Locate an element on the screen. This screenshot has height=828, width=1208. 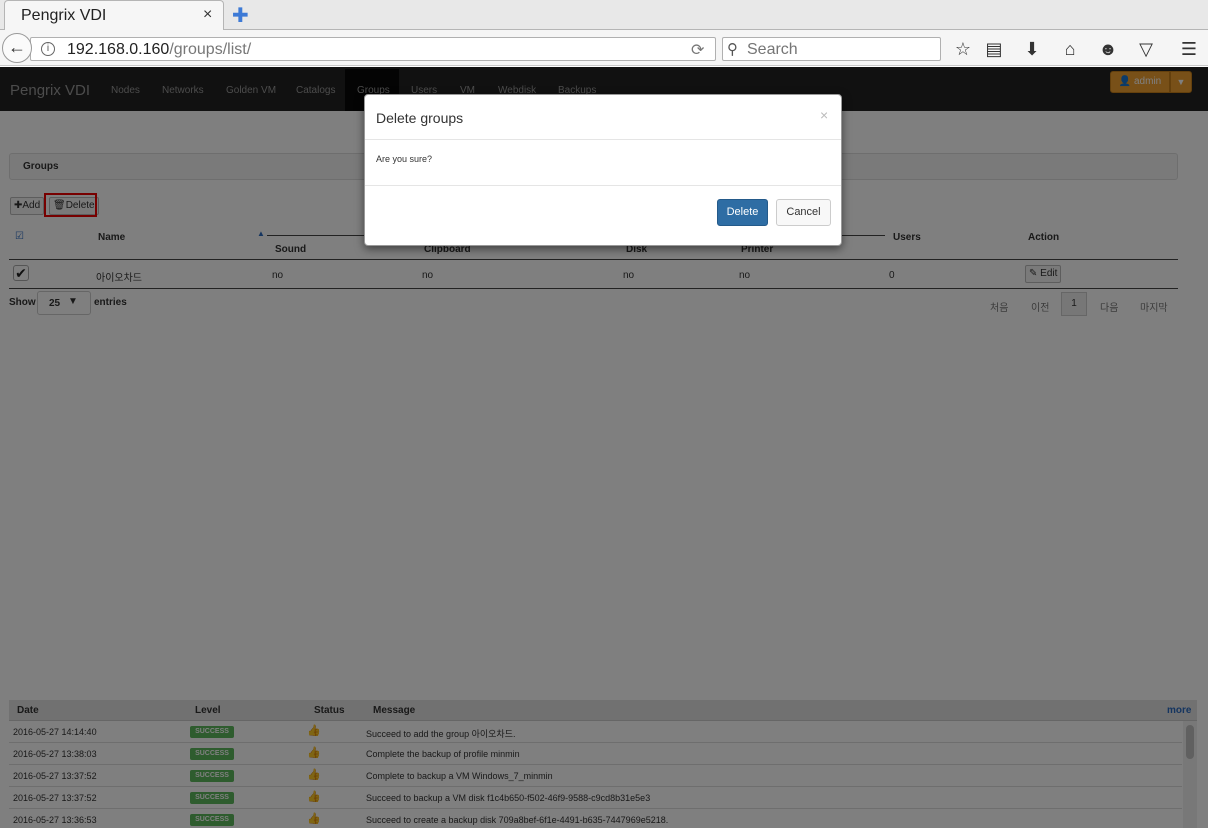
url-text: 192.168.0.160/groups/list/ is located at coordinates (159, 50).